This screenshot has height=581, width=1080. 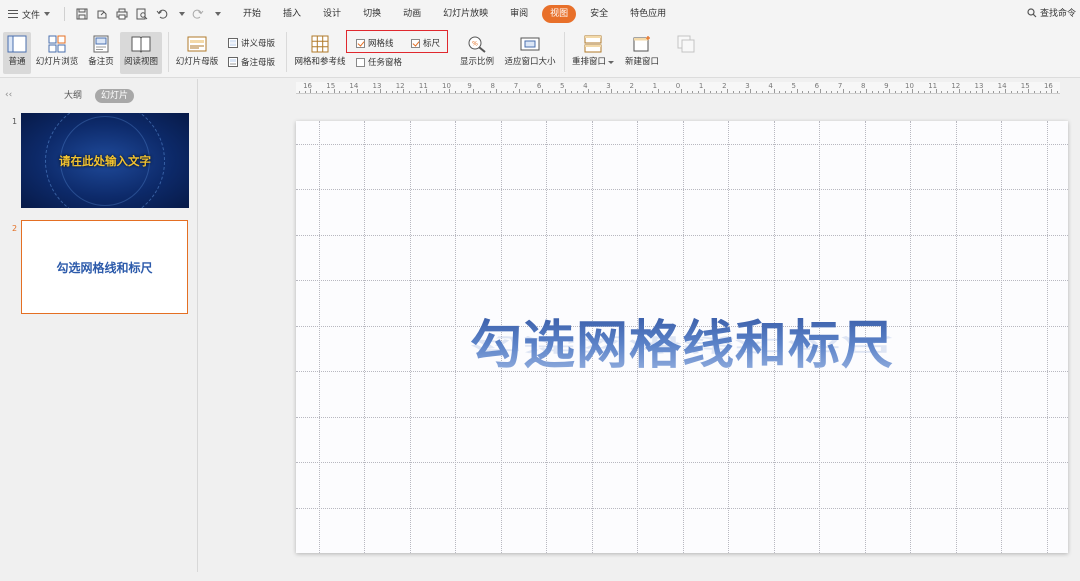 I want to click on print-preview-icon, so click(x=142, y=14).